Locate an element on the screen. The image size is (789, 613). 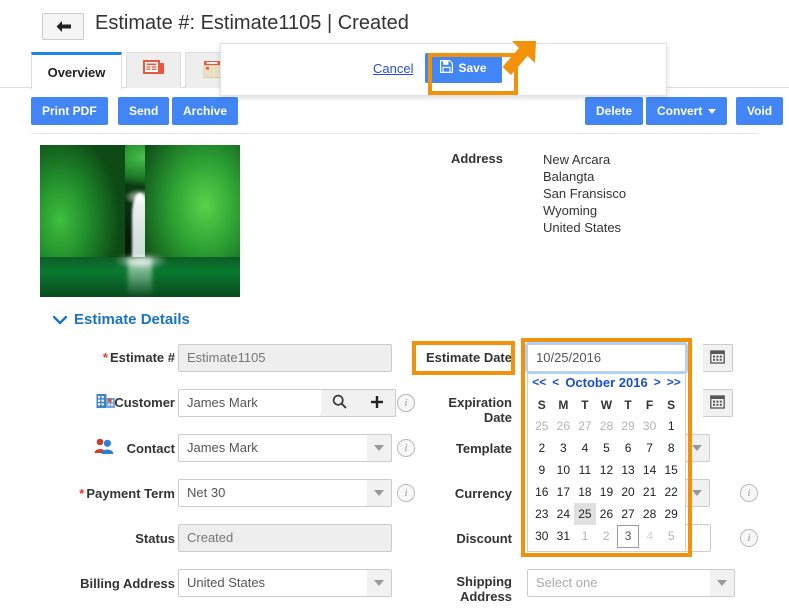
estimate-number-input: Estimate1105 is located at coordinates (285, 358).